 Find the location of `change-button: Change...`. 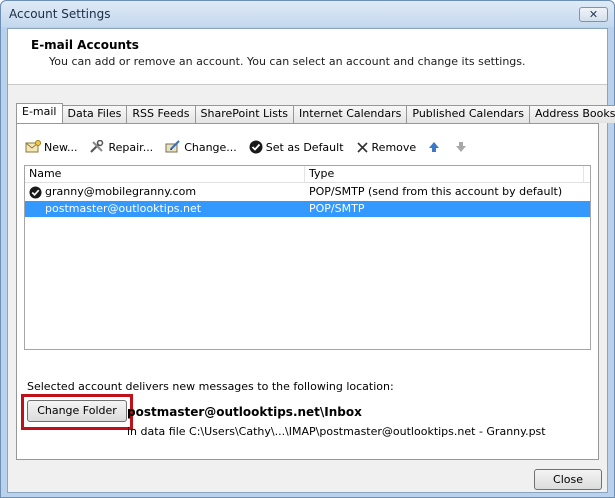

change-button: Change... is located at coordinates (201, 147).